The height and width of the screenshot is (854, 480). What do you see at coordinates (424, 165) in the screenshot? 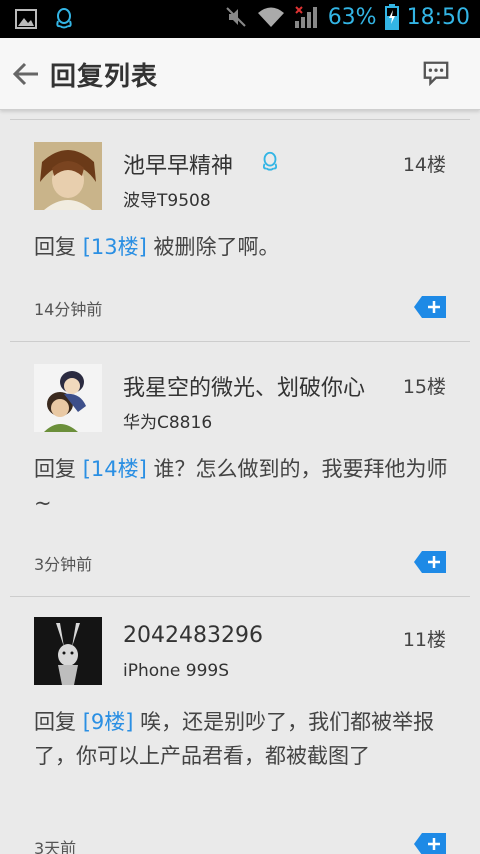
I see `floor-label: 14楼` at bounding box center [424, 165].